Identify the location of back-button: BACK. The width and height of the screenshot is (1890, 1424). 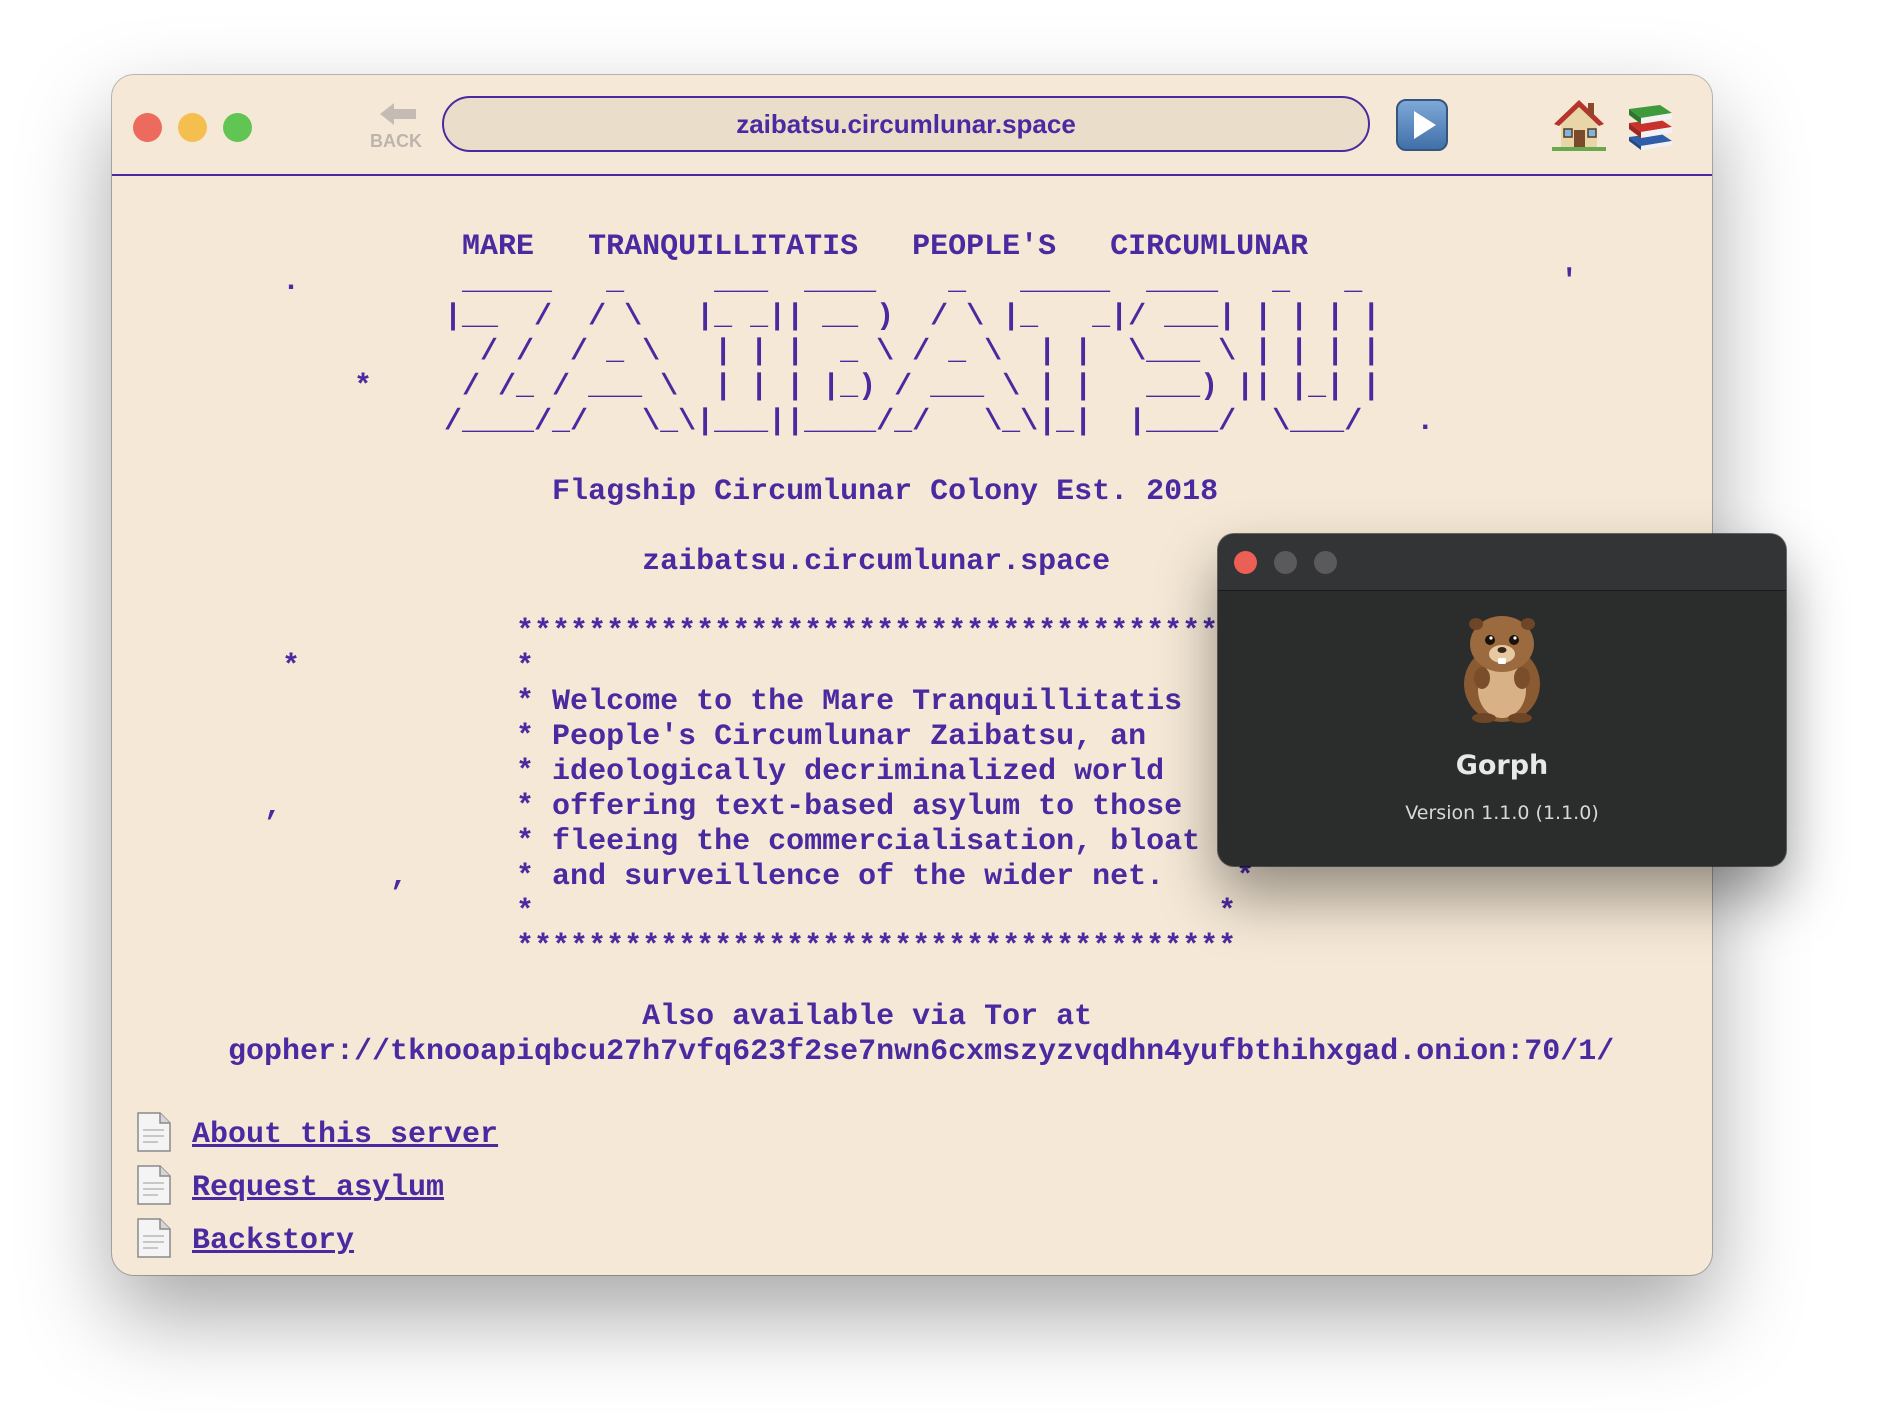
(396, 125).